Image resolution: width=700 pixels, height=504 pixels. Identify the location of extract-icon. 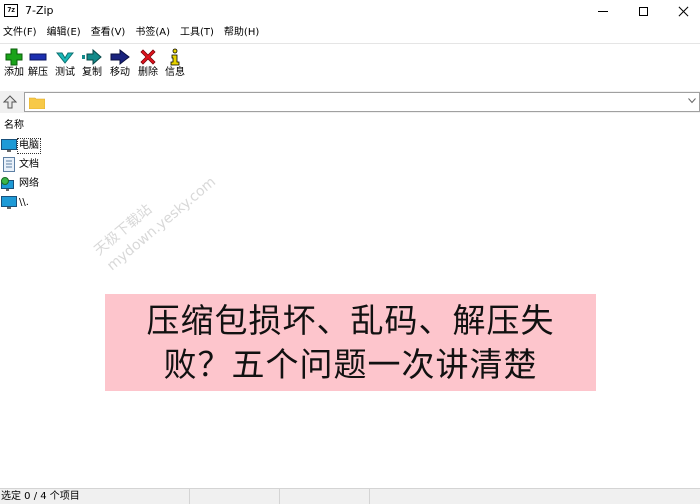
(38, 57).